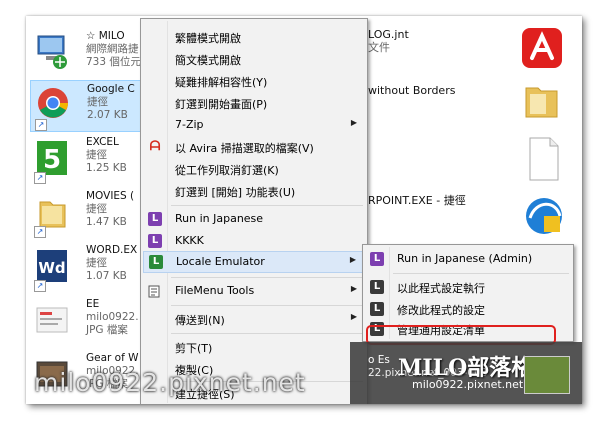 The width and height of the screenshot is (600, 425). I want to click on file-size: 2.07 KB, so click(107, 115).